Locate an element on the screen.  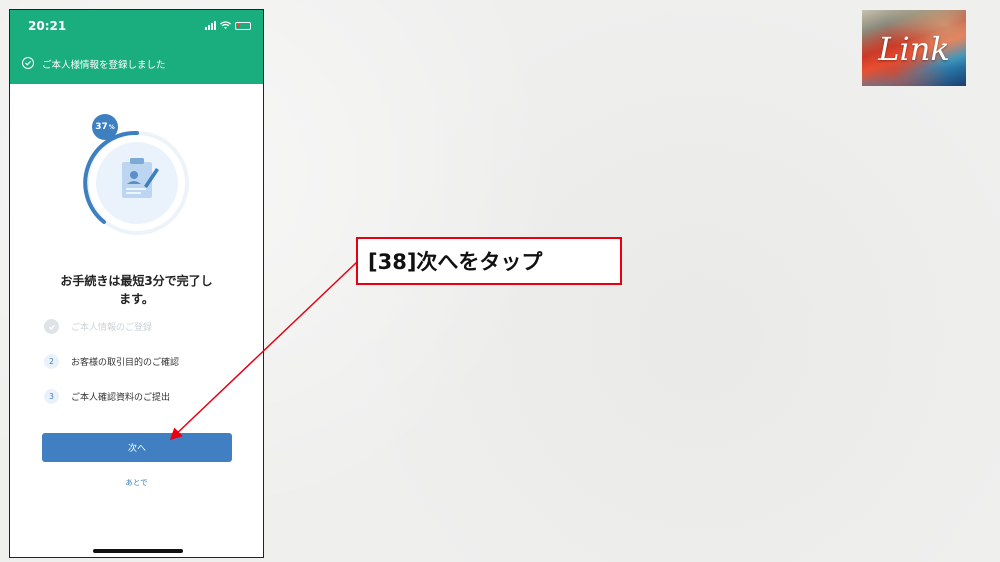
brand-logo: Link is located at coordinates (914, 48).